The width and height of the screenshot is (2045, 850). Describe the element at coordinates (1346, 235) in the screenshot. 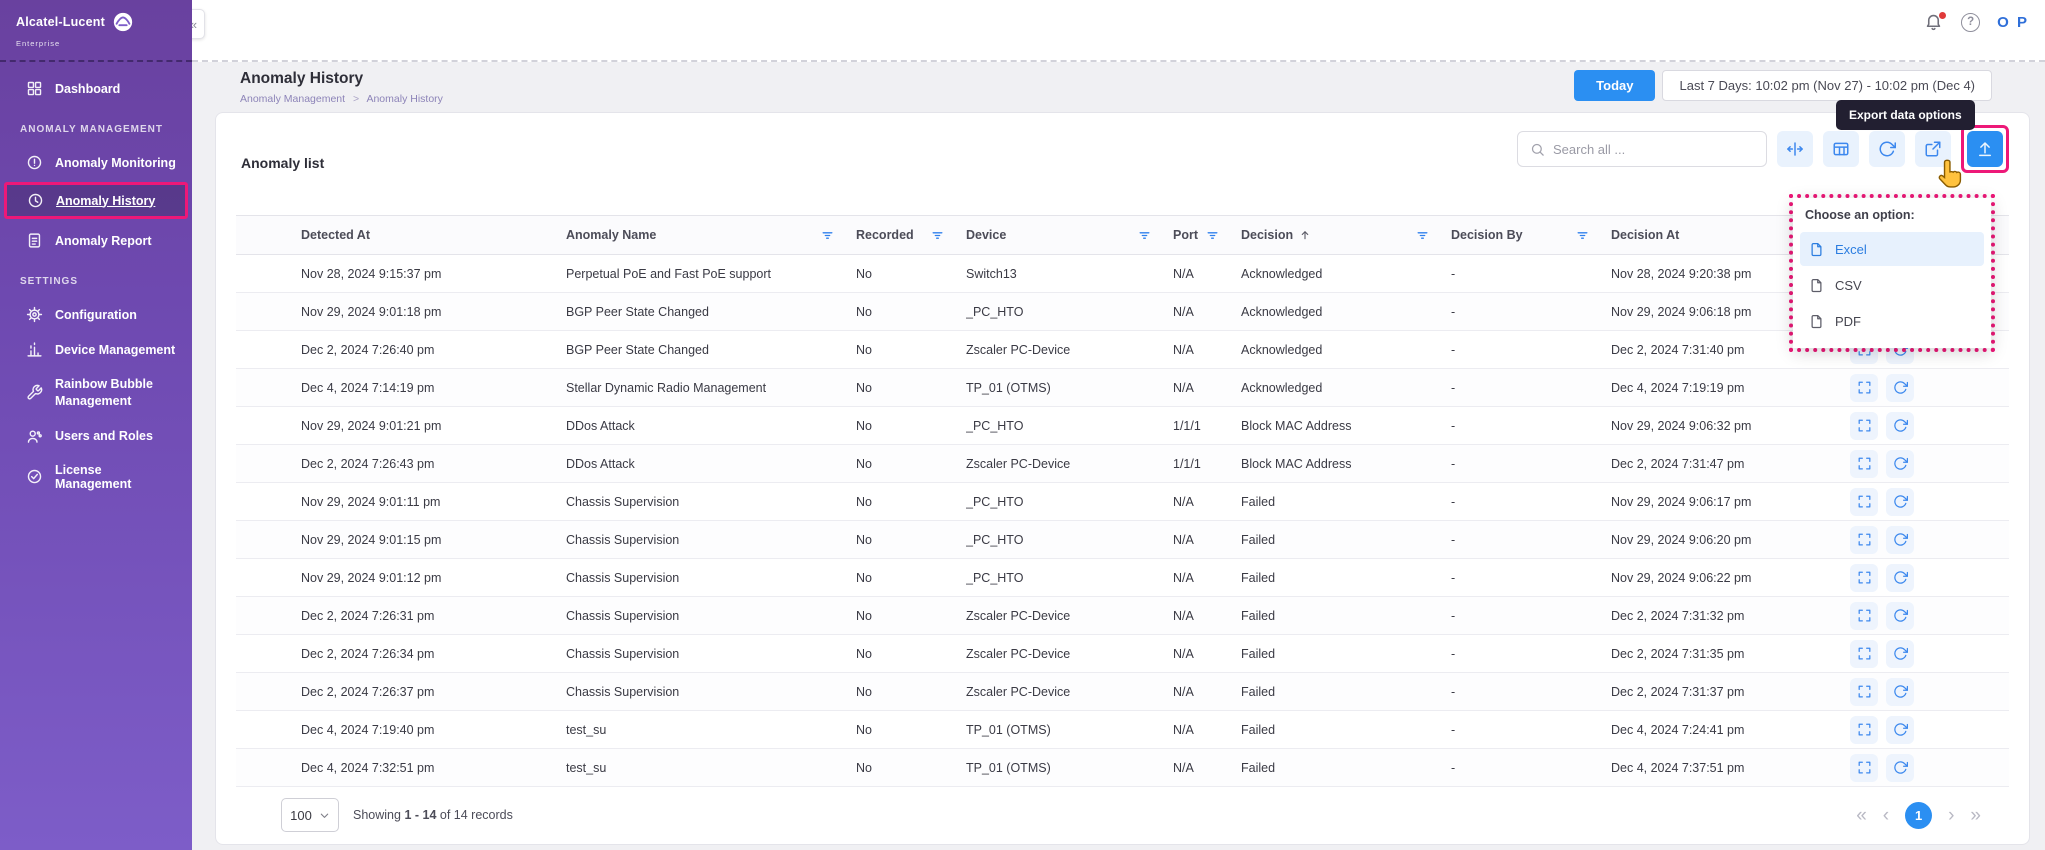

I see `column-header-decision: Decision` at that location.